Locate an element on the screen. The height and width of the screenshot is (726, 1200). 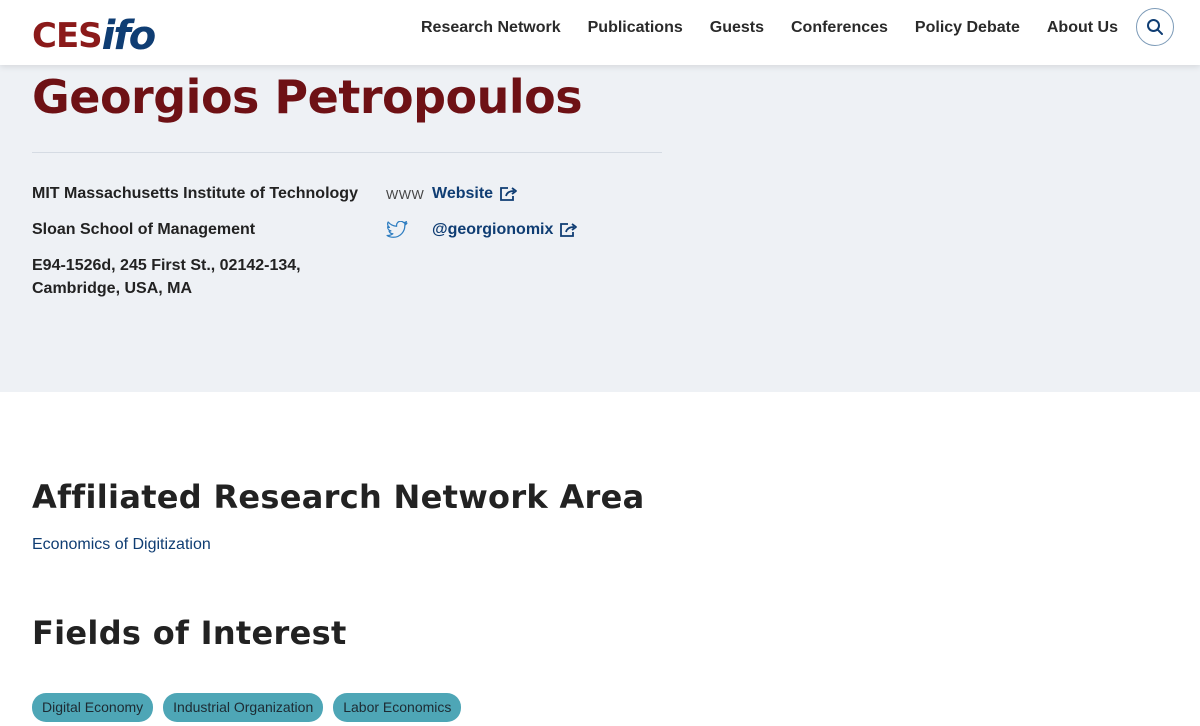
twitter-row: @georgionomix is located at coordinates (482, 230).